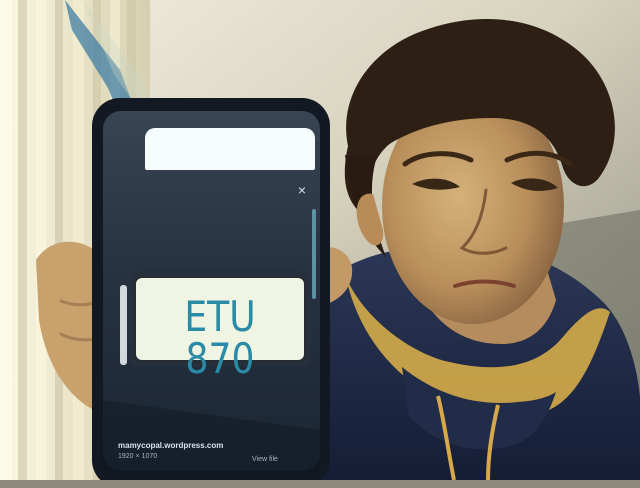 The height and width of the screenshot is (488, 640). I want to click on close-icon: ×, so click(302, 190).